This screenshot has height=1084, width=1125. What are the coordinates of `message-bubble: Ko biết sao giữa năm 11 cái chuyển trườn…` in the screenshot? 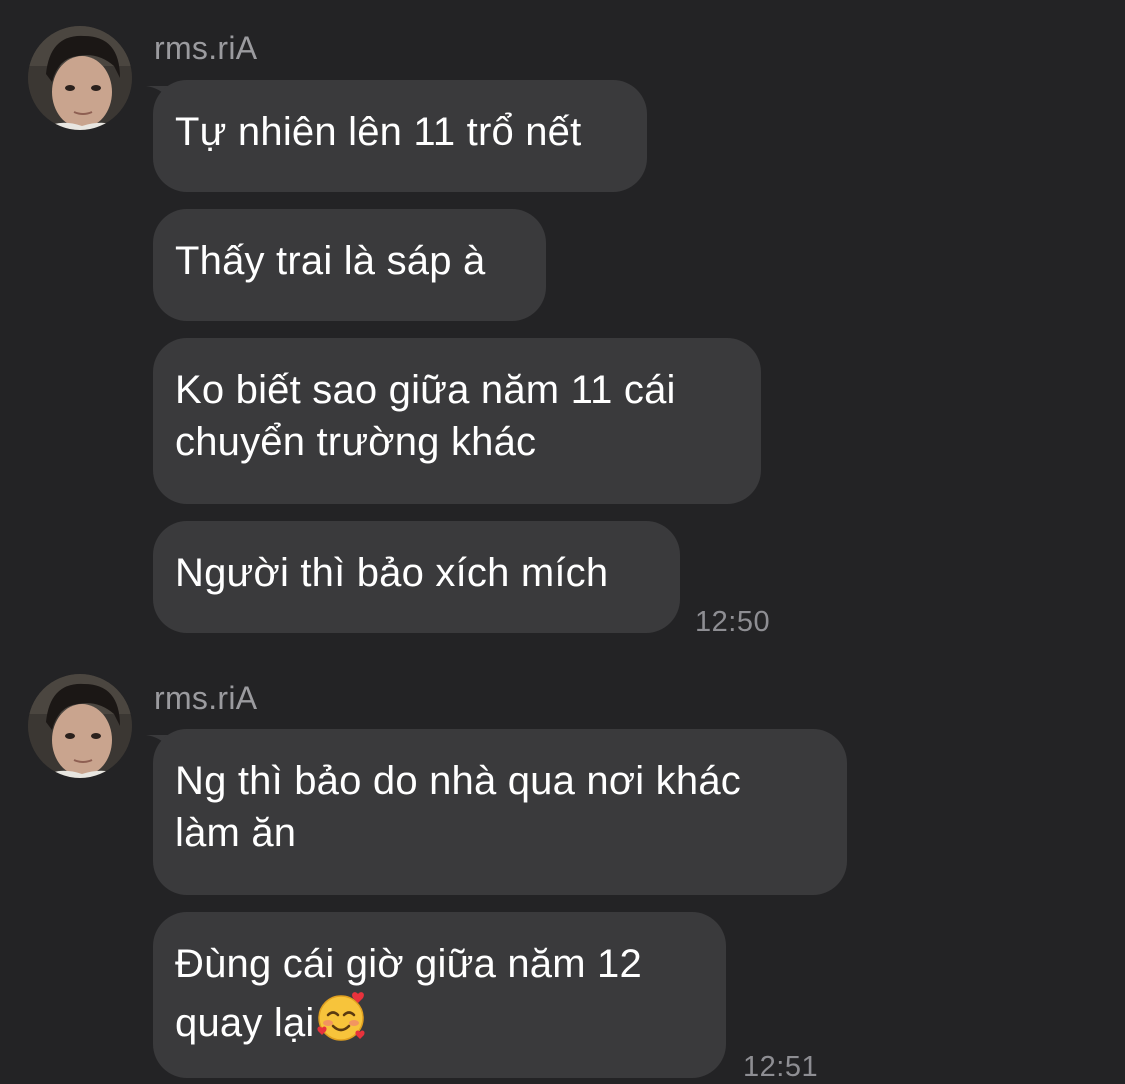 It's located at (457, 421).